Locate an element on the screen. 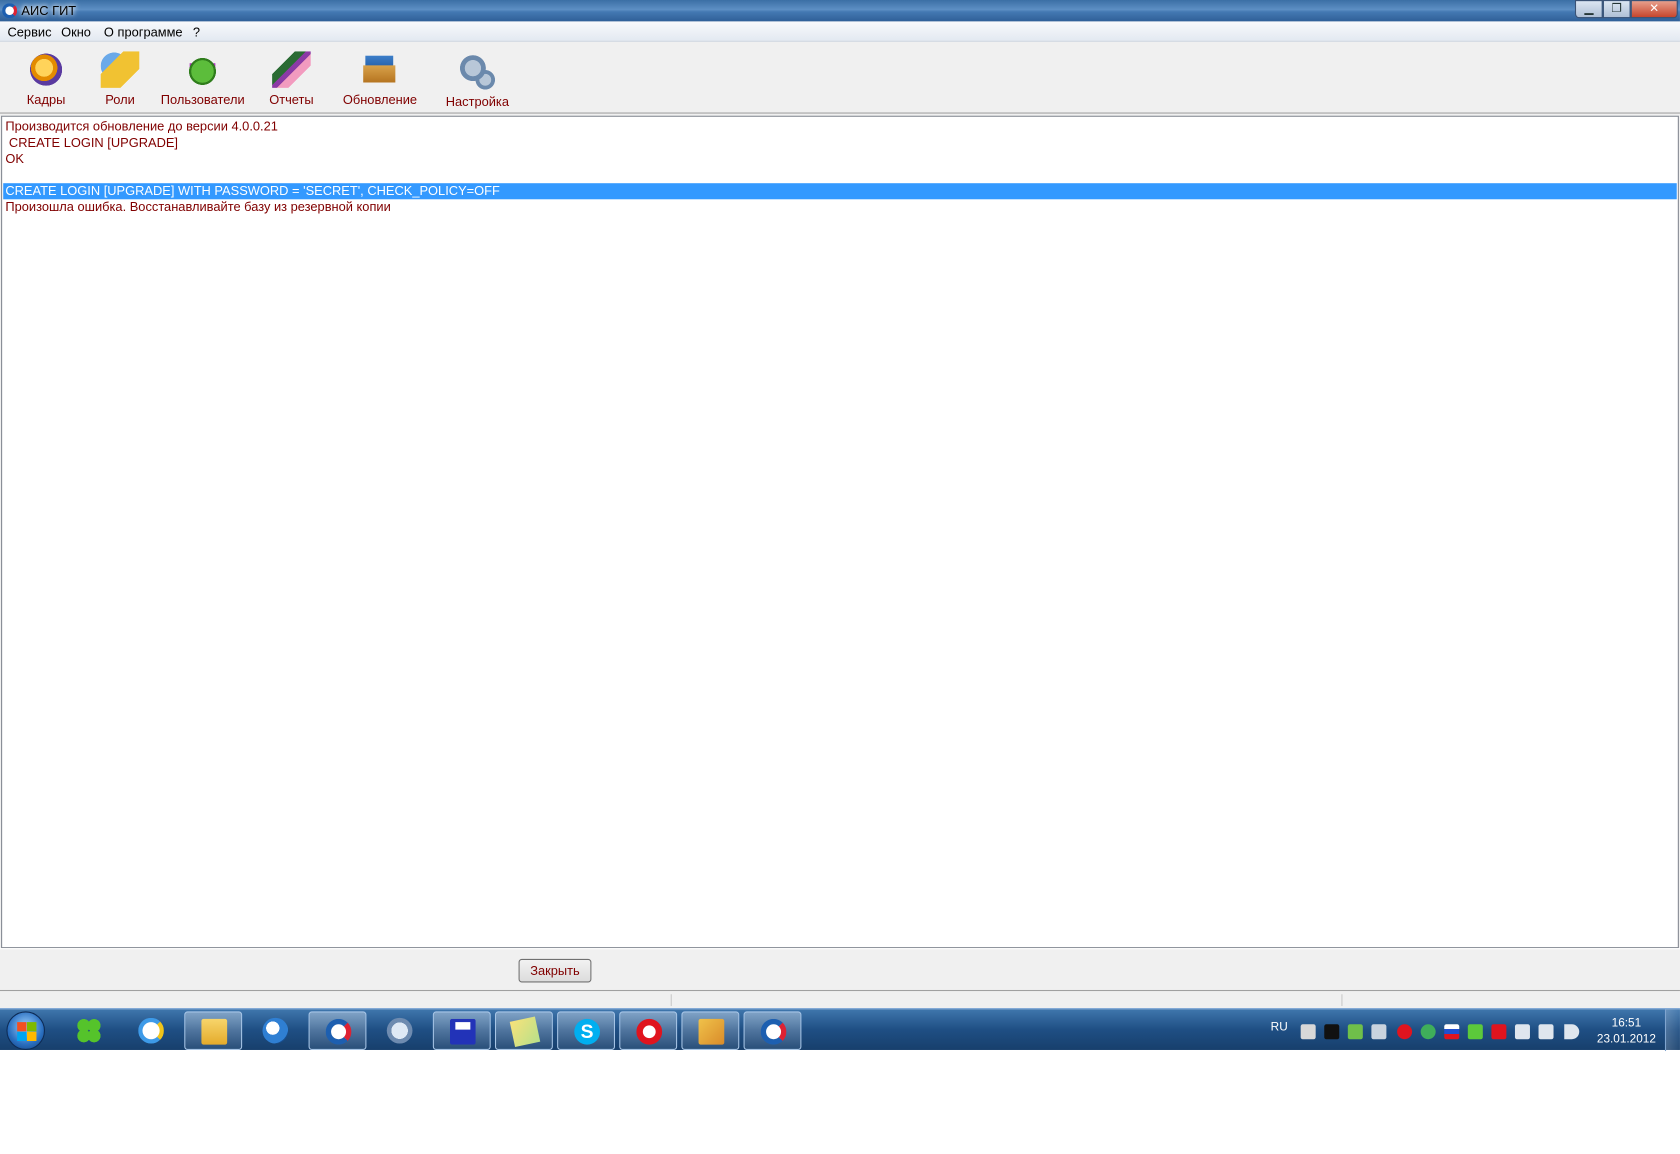  bottom-panel: Закрыть is located at coordinates (840, 970).